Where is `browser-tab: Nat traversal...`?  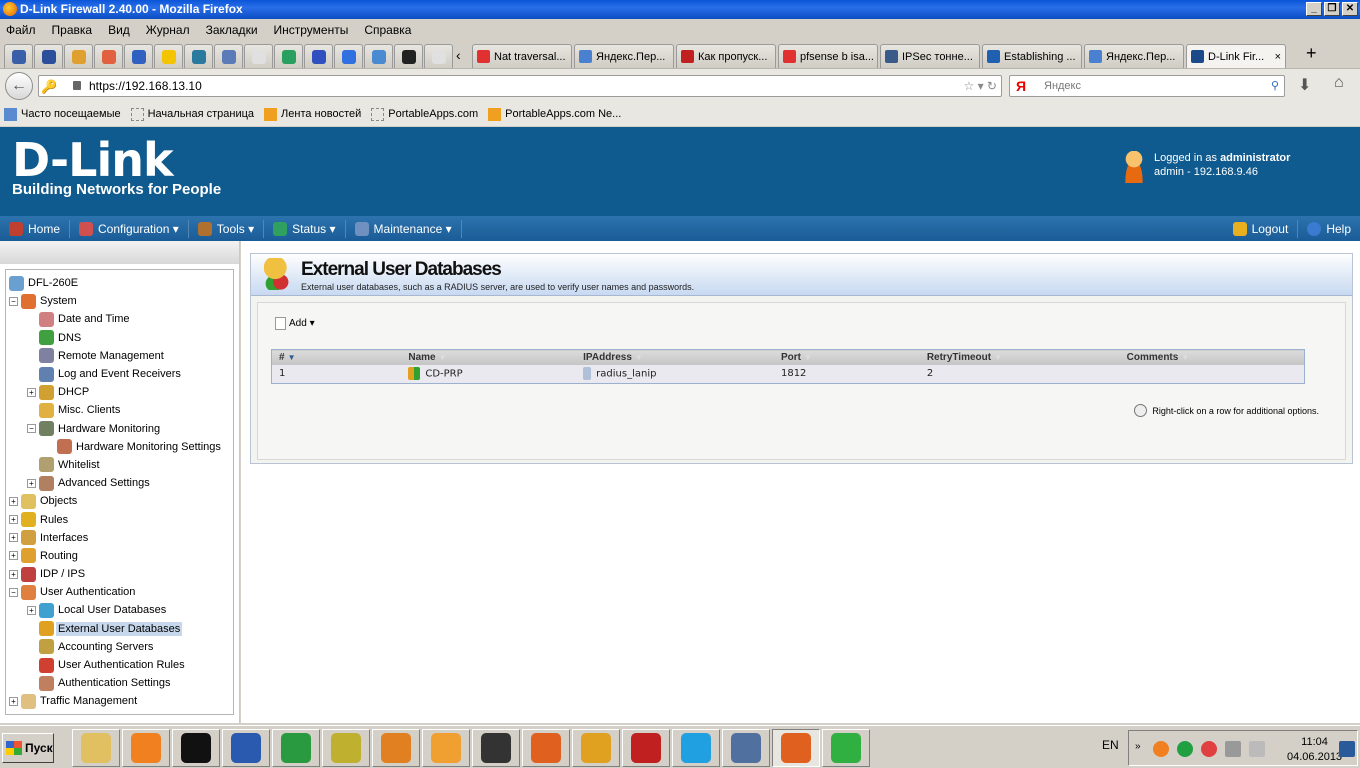
browser-tab: Nat traversal... is located at coordinates (522, 56).